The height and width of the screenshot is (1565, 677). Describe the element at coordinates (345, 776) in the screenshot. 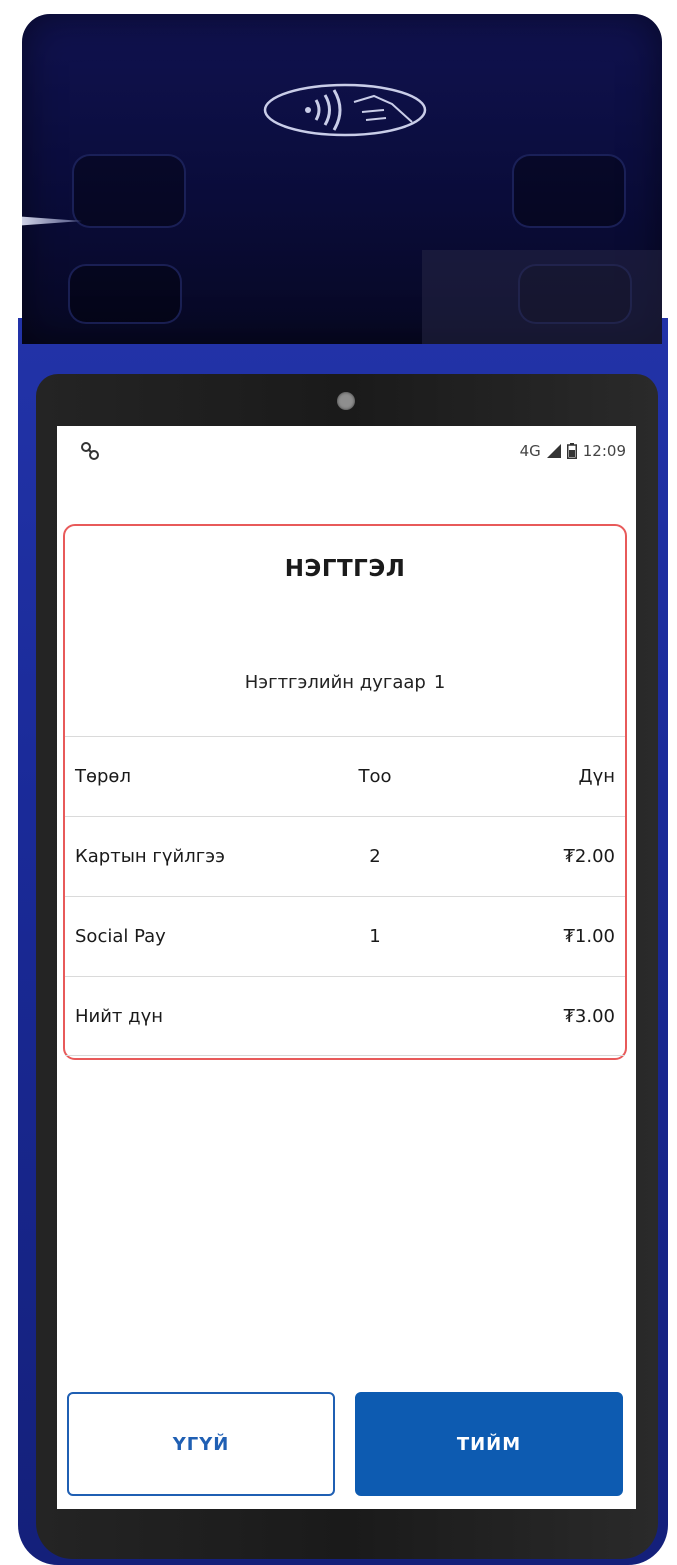

I see `table-header-row: Төрөл Тоо Дүн` at that location.